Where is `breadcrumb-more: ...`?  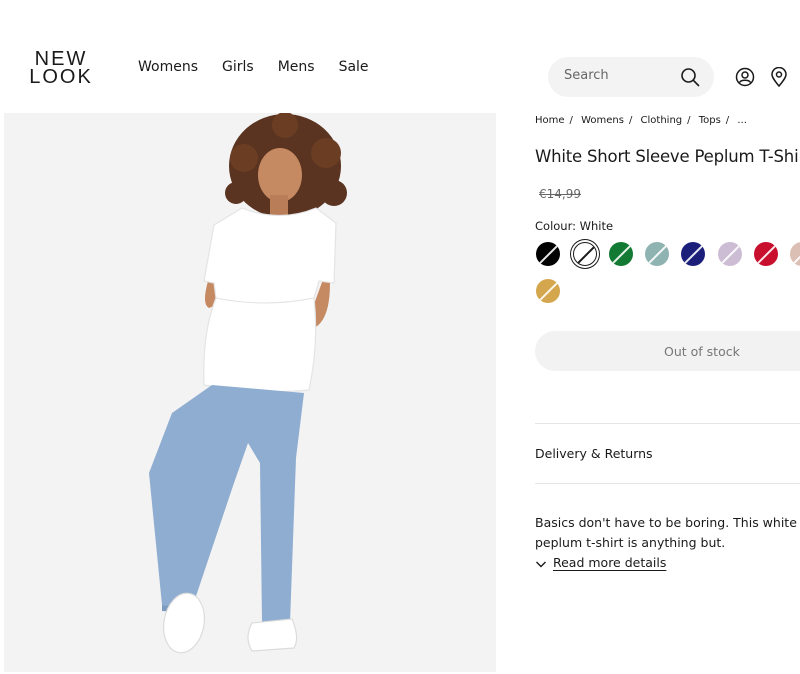
breadcrumb-more: ... is located at coordinates (742, 120).